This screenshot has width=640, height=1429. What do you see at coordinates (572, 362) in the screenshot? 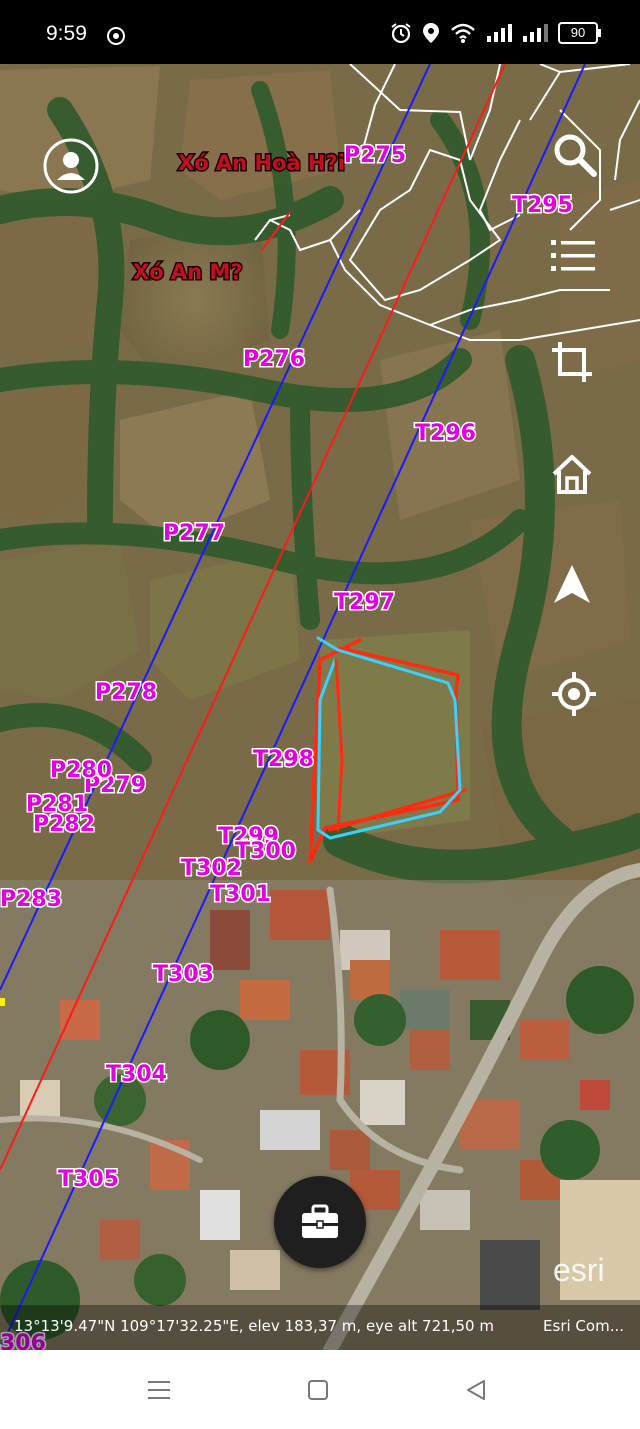
I see `crop-icon` at bounding box center [572, 362].